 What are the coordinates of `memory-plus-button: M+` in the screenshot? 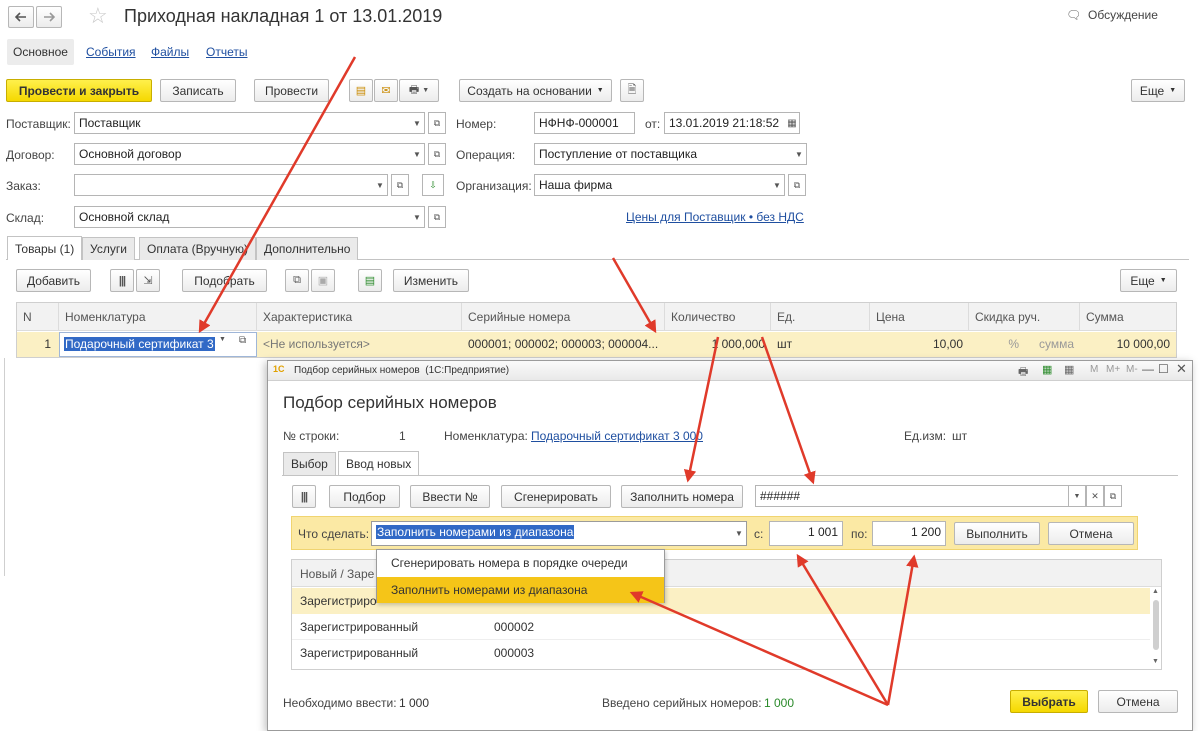 It's located at (1113, 369).